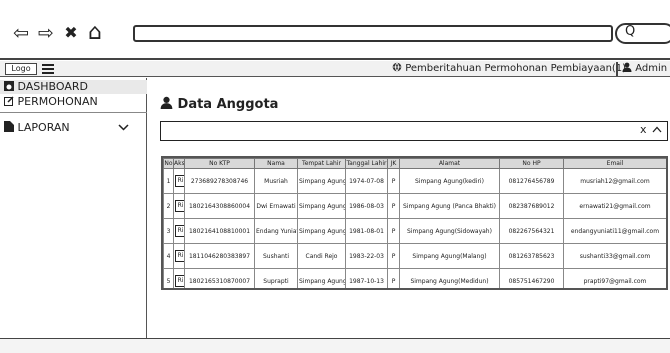 The image size is (670, 353). Describe the element at coordinates (366, 231) in the screenshot. I see `cell-tanggal: 1981-08-01` at that location.